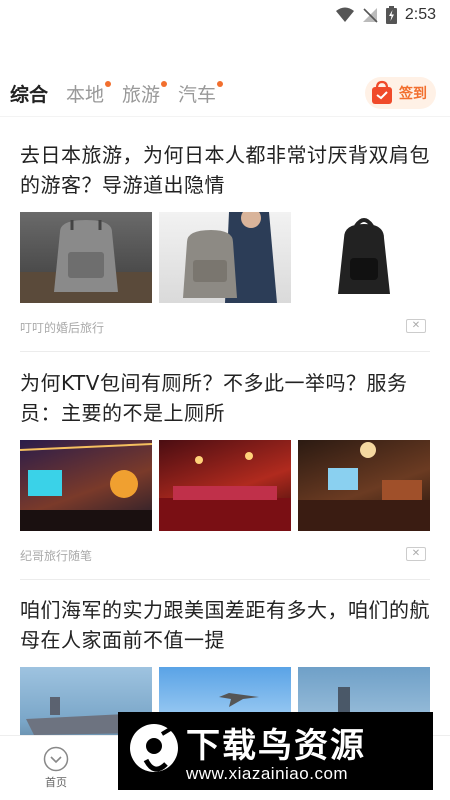 This screenshot has width=450, height=800. I want to click on category-tabs: 综合 本地 旅游 汽车, so click(122, 93).